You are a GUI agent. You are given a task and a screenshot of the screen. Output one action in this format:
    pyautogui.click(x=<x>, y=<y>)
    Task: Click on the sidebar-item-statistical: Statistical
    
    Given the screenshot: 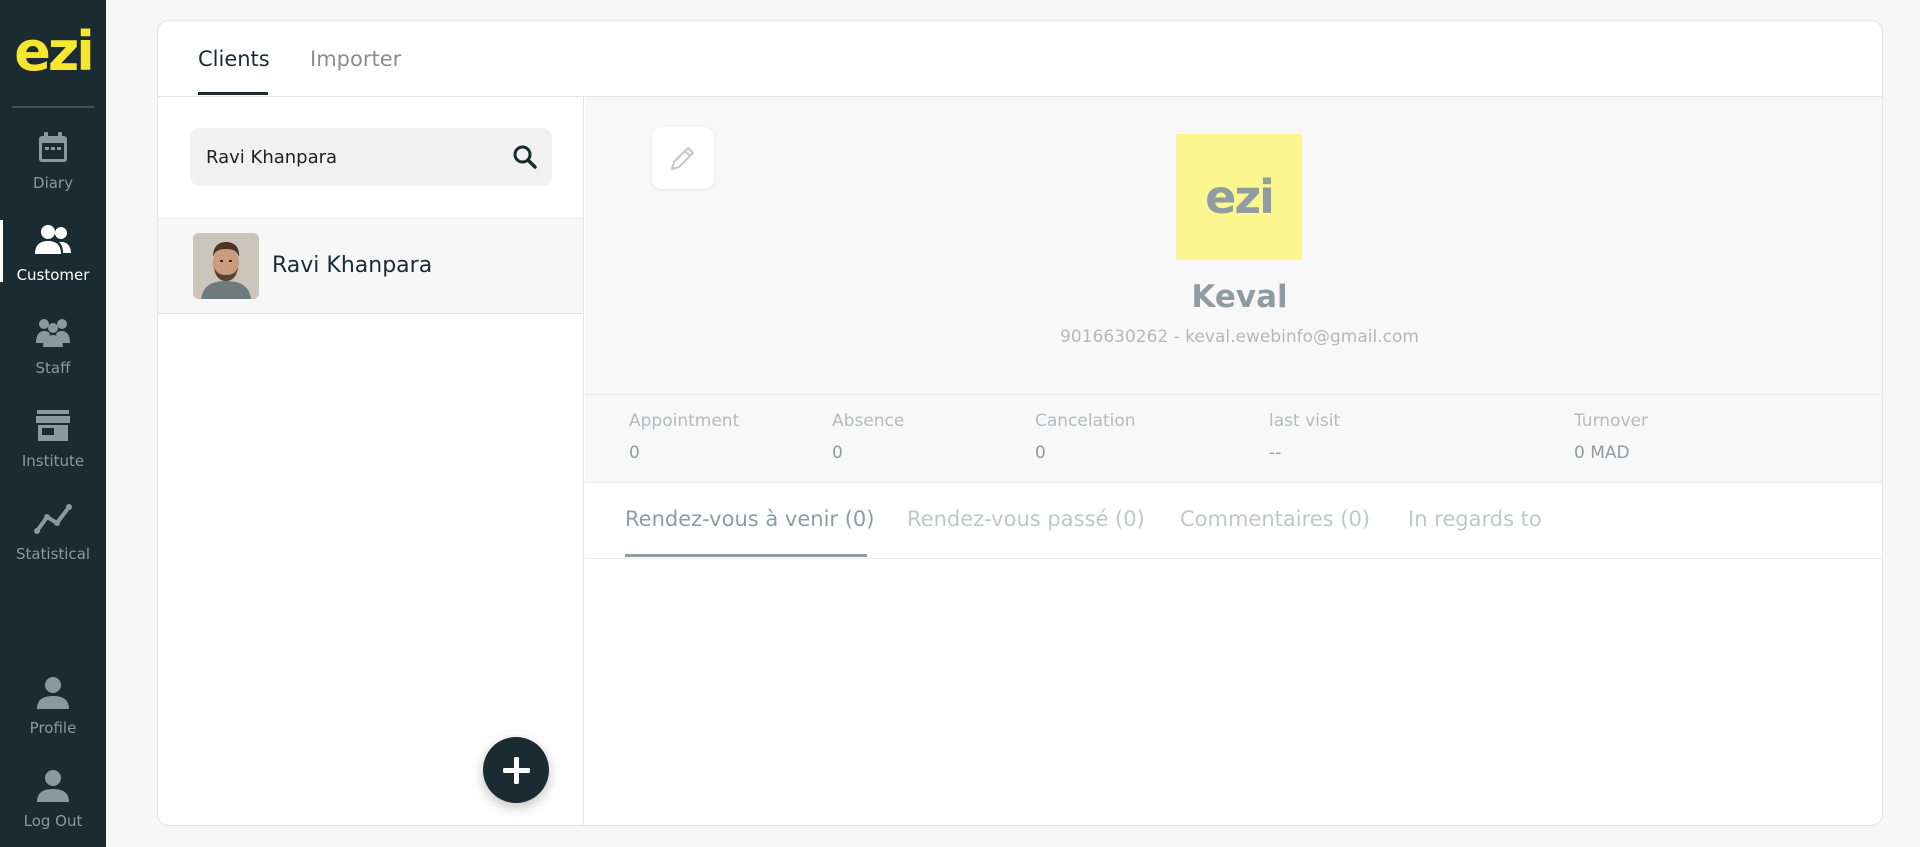 What is the action you would take?
    pyautogui.click(x=53, y=539)
    